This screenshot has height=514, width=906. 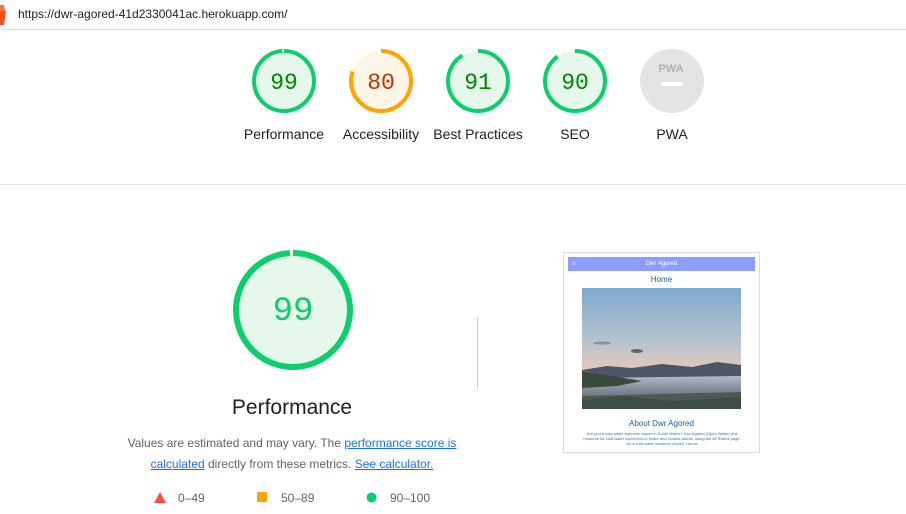 What do you see at coordinates (262, 497) in the screenshot?
I see `square-average-icon` at bounding box center [262, 497].